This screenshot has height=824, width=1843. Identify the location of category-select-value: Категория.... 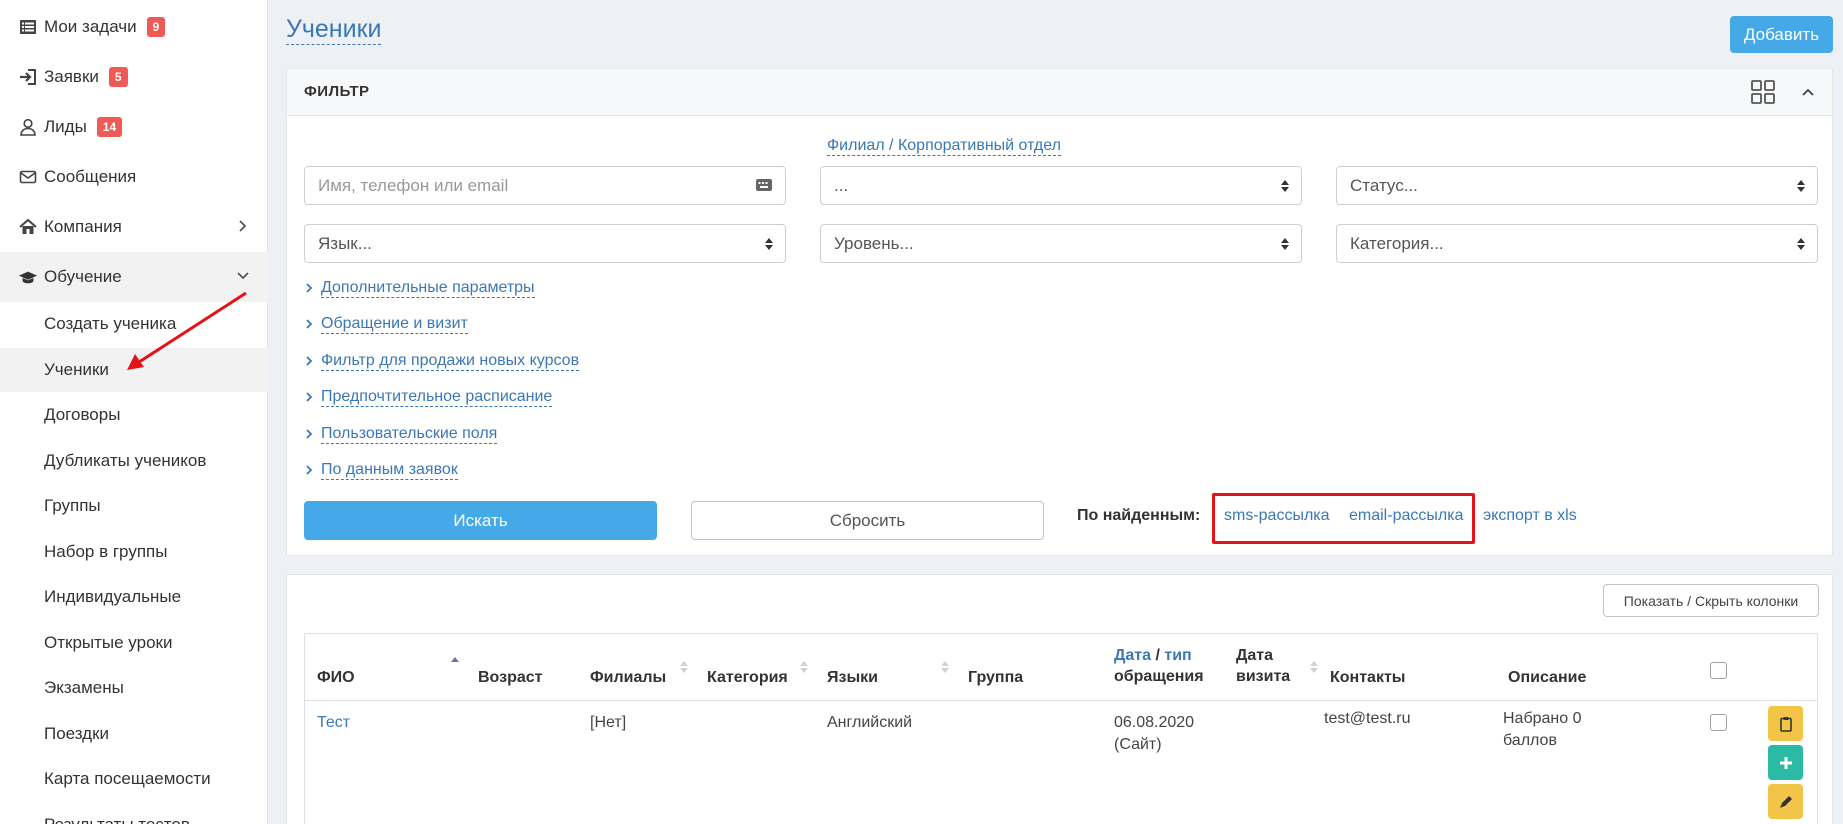
(1397, 243).